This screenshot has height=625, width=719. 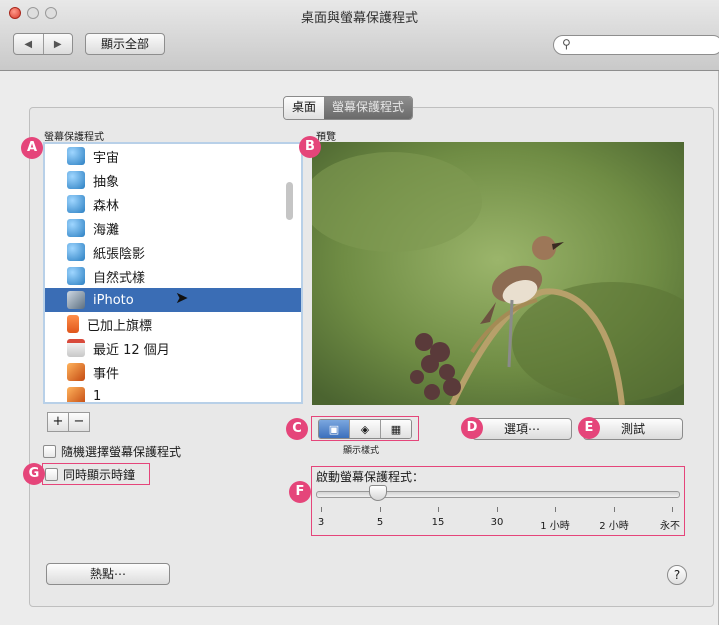 I want to click on callout-a: A, so click(x=32, y=148).